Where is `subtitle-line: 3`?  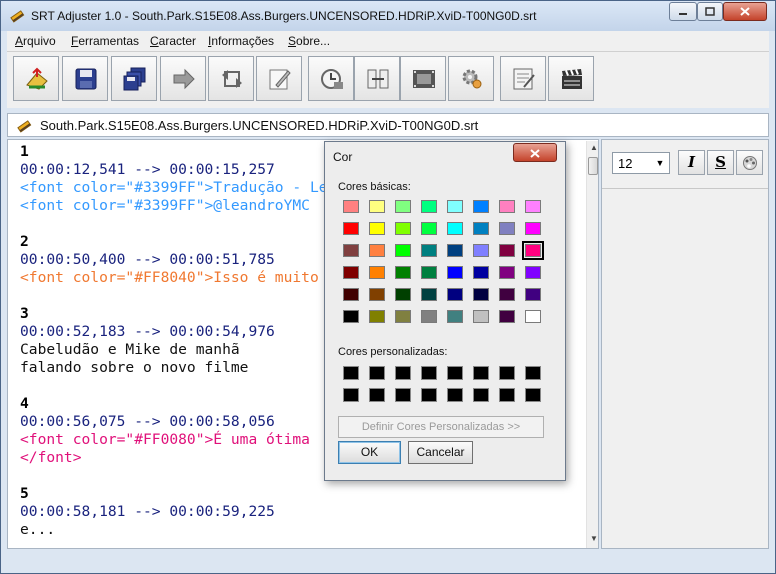 subtitle-line: 3 is located at coordinates (174, 314).